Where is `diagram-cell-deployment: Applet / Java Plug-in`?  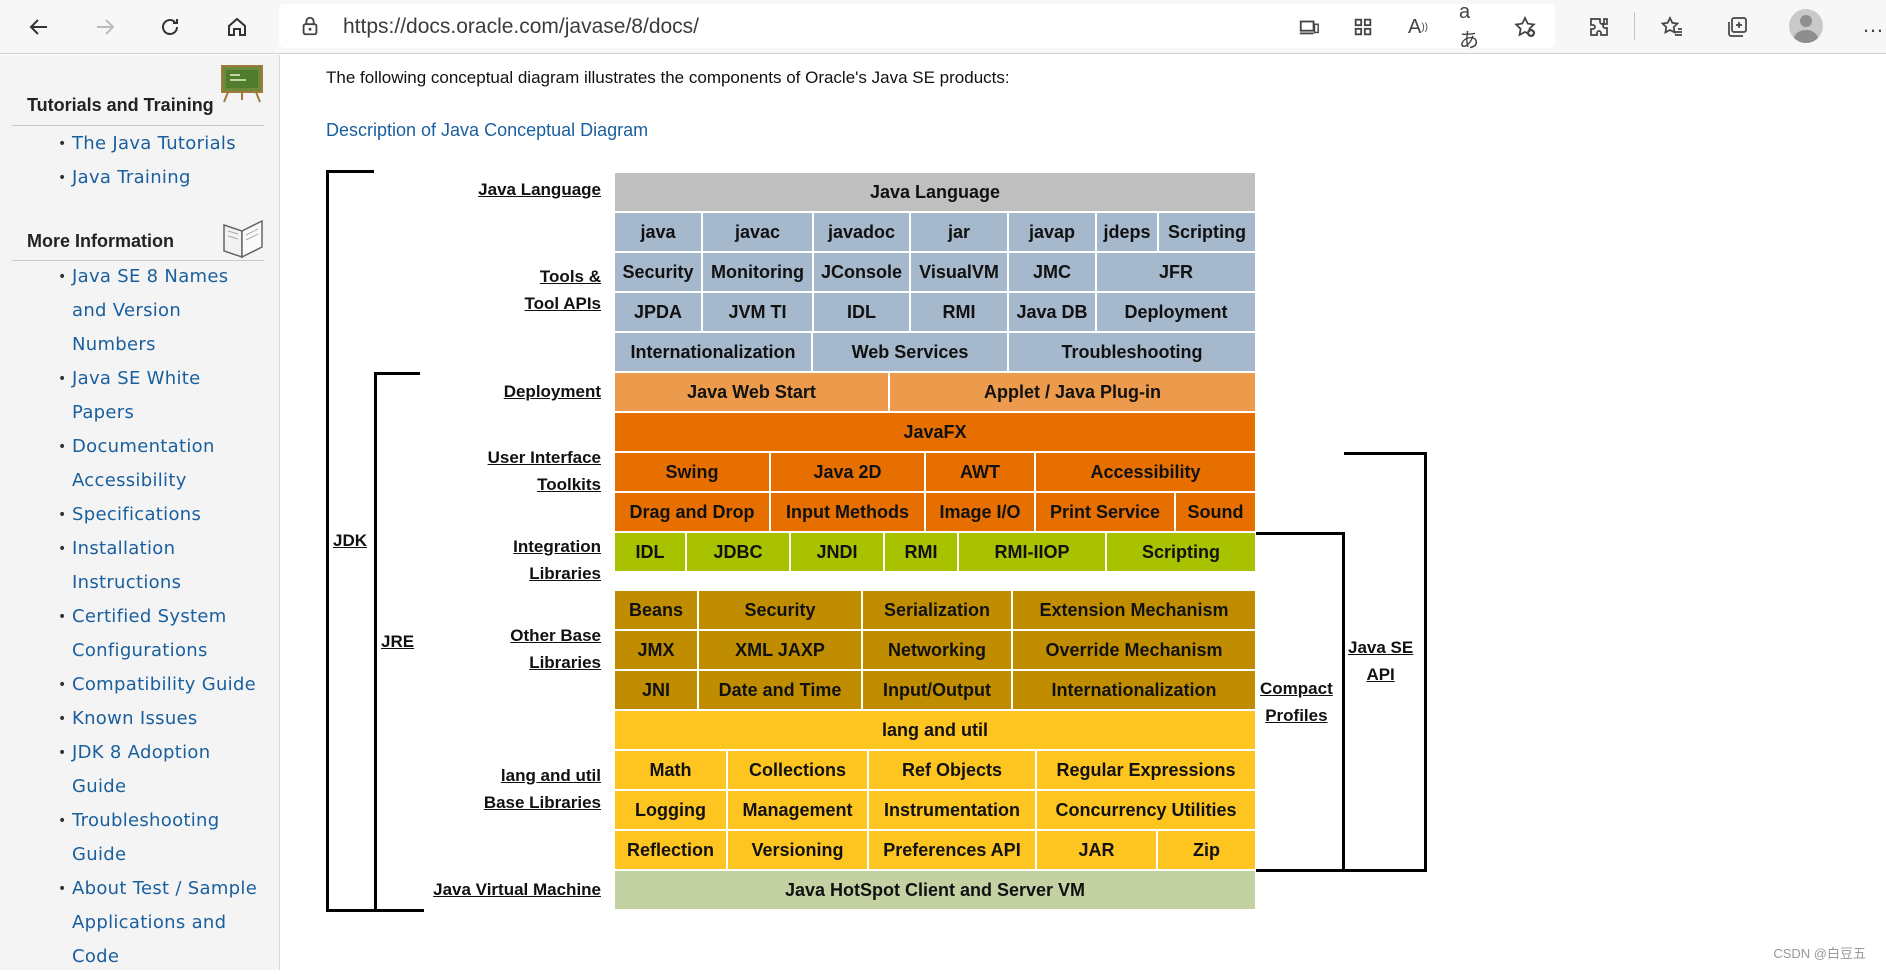
diagram-cell-deployment: Applet / Java Plug-in is located at coordinates (1072, 392).